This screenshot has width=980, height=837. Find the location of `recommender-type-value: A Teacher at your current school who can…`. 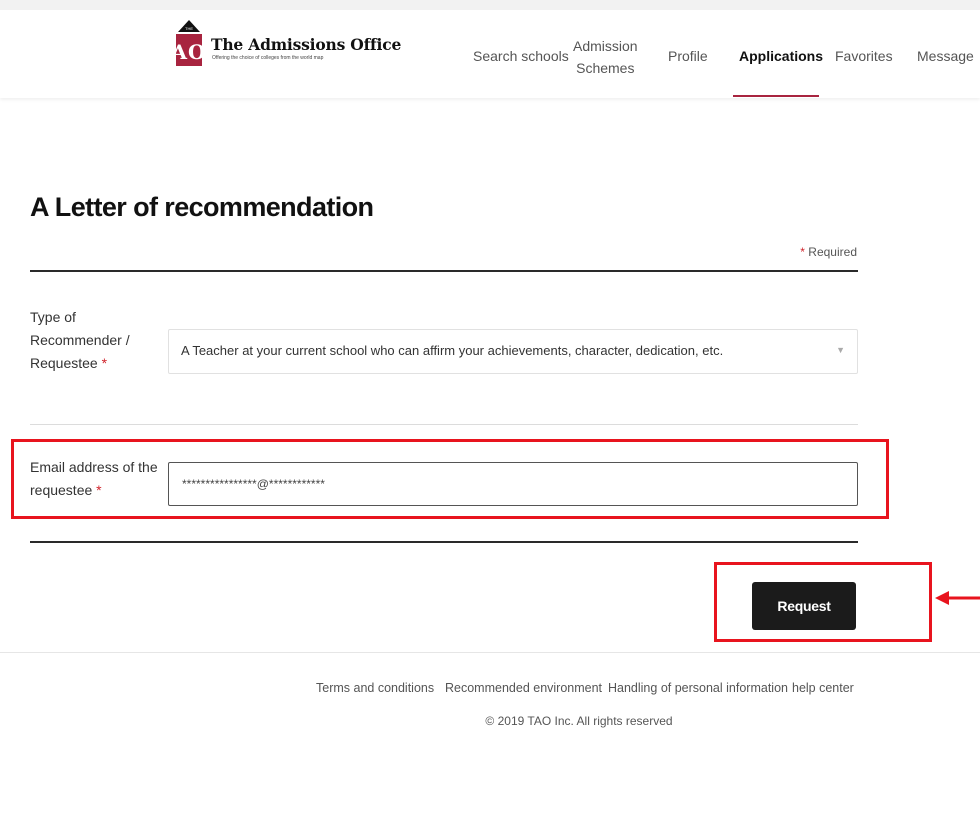

recommender-type-value: A Teacher at your current school who can… is located at coordinates (452, 350).